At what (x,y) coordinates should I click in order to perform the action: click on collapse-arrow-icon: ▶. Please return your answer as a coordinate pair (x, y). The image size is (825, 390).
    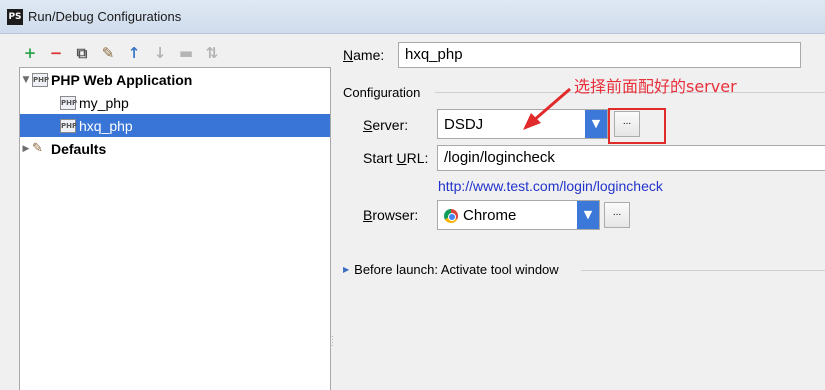
    Looking at the image, I should click on (26, 149).